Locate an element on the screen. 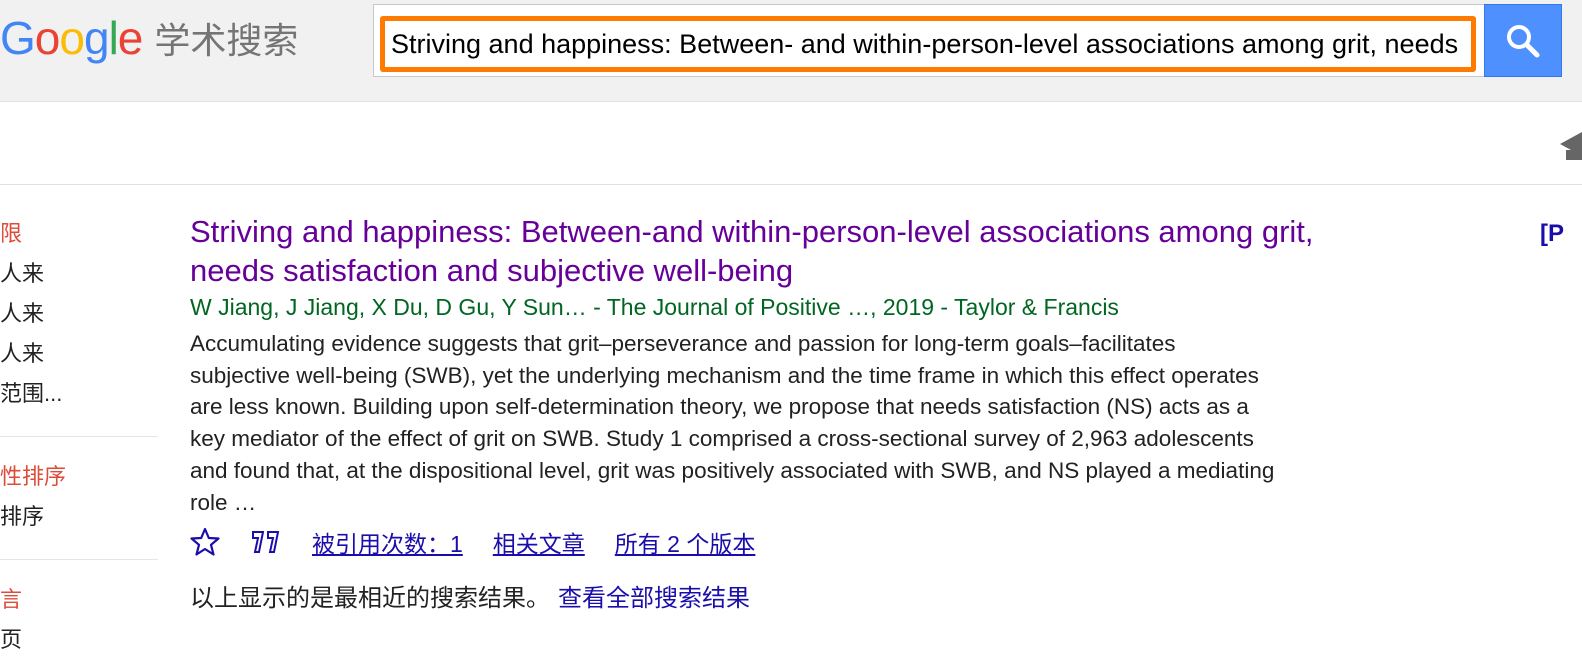 This screenshot has height=660, width=1582. search-button is located at coordinates (1523, 40).